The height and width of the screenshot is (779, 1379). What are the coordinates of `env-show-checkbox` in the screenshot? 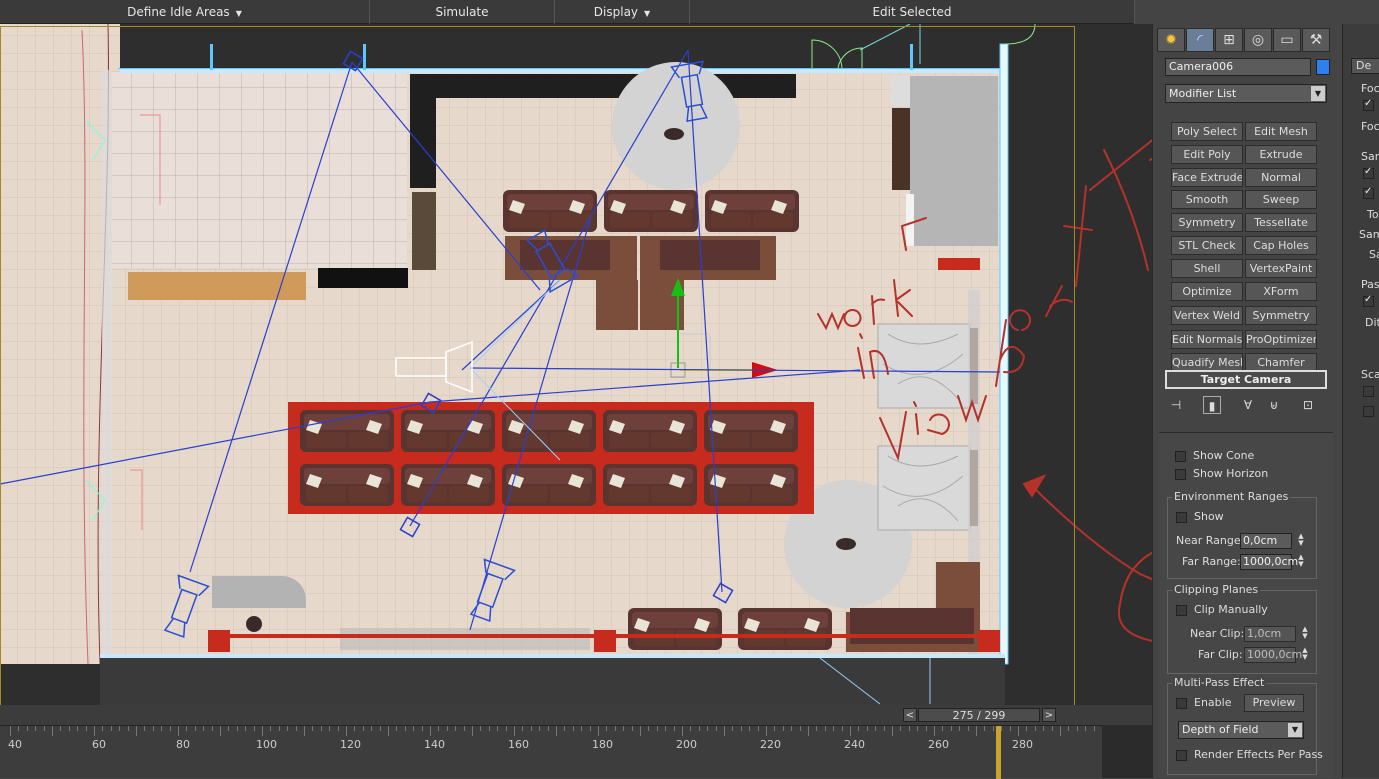 It's located at (1181, 517).